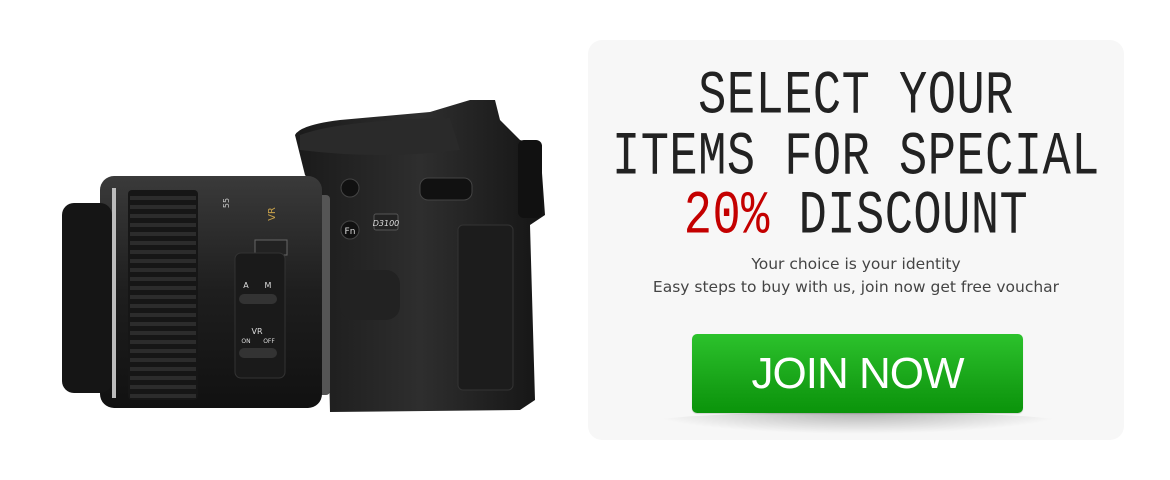 Image resolution: width=1170 pixels, height=480 pixels. Describe the element at coordinates (856, 97) in the screenshot. I see `headline-line-1: SELECT YOUR` at that location.